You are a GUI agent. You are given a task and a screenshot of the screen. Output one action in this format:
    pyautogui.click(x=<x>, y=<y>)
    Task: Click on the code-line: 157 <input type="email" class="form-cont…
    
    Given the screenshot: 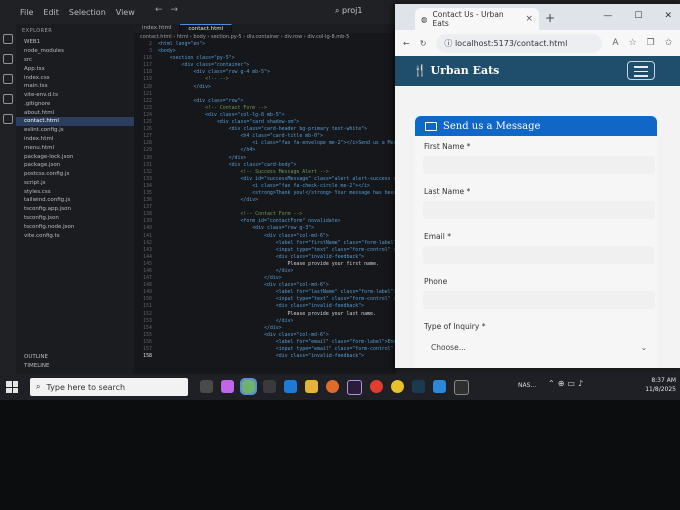 What is the action you would take?
    pyautogui.click(x=265, y=349)
    